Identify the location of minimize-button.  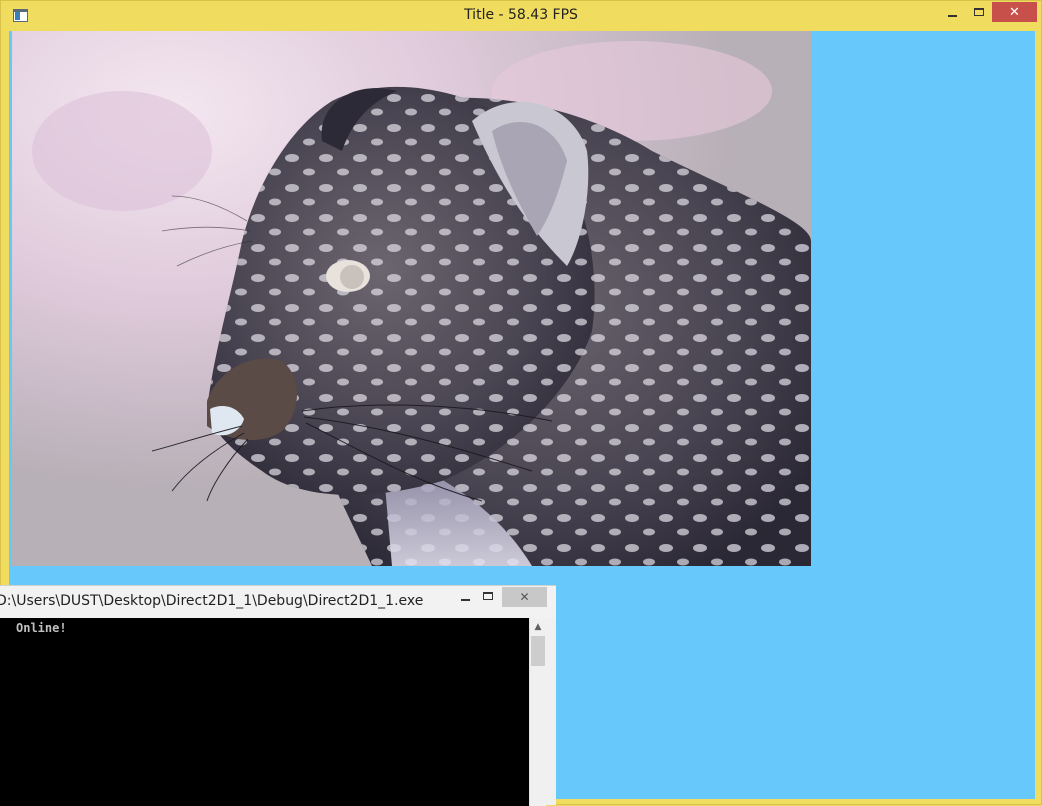
(952, 12).